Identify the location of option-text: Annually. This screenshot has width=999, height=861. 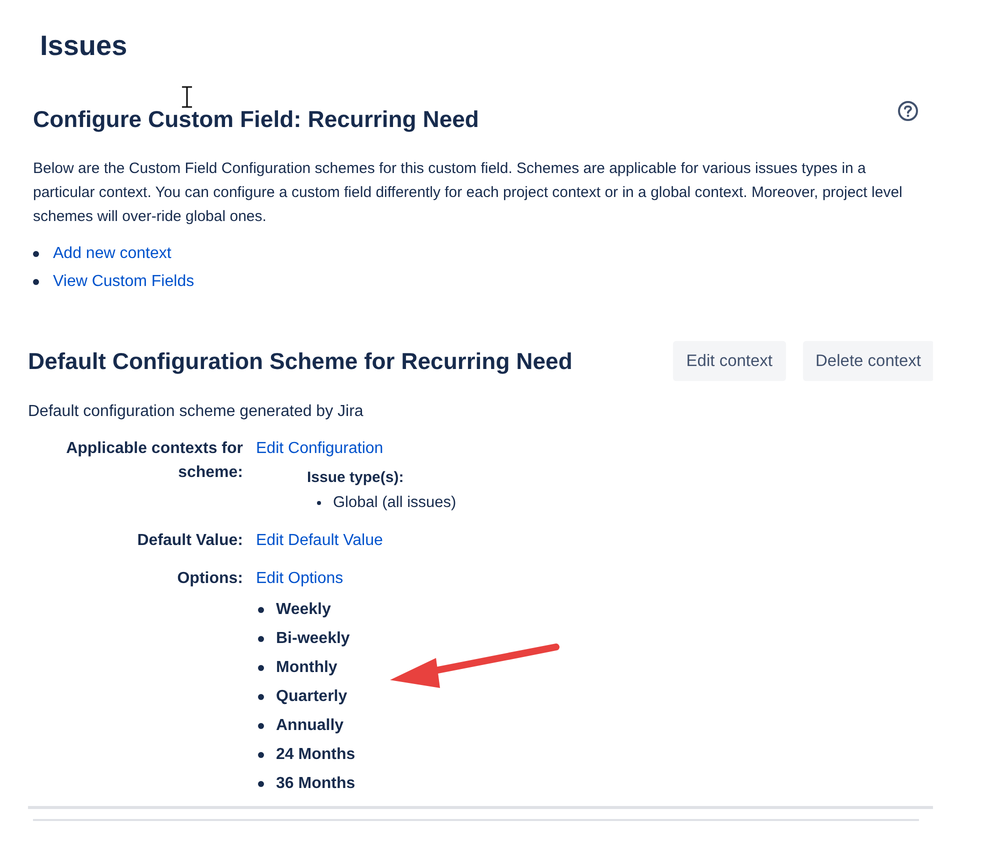
(310, 726).